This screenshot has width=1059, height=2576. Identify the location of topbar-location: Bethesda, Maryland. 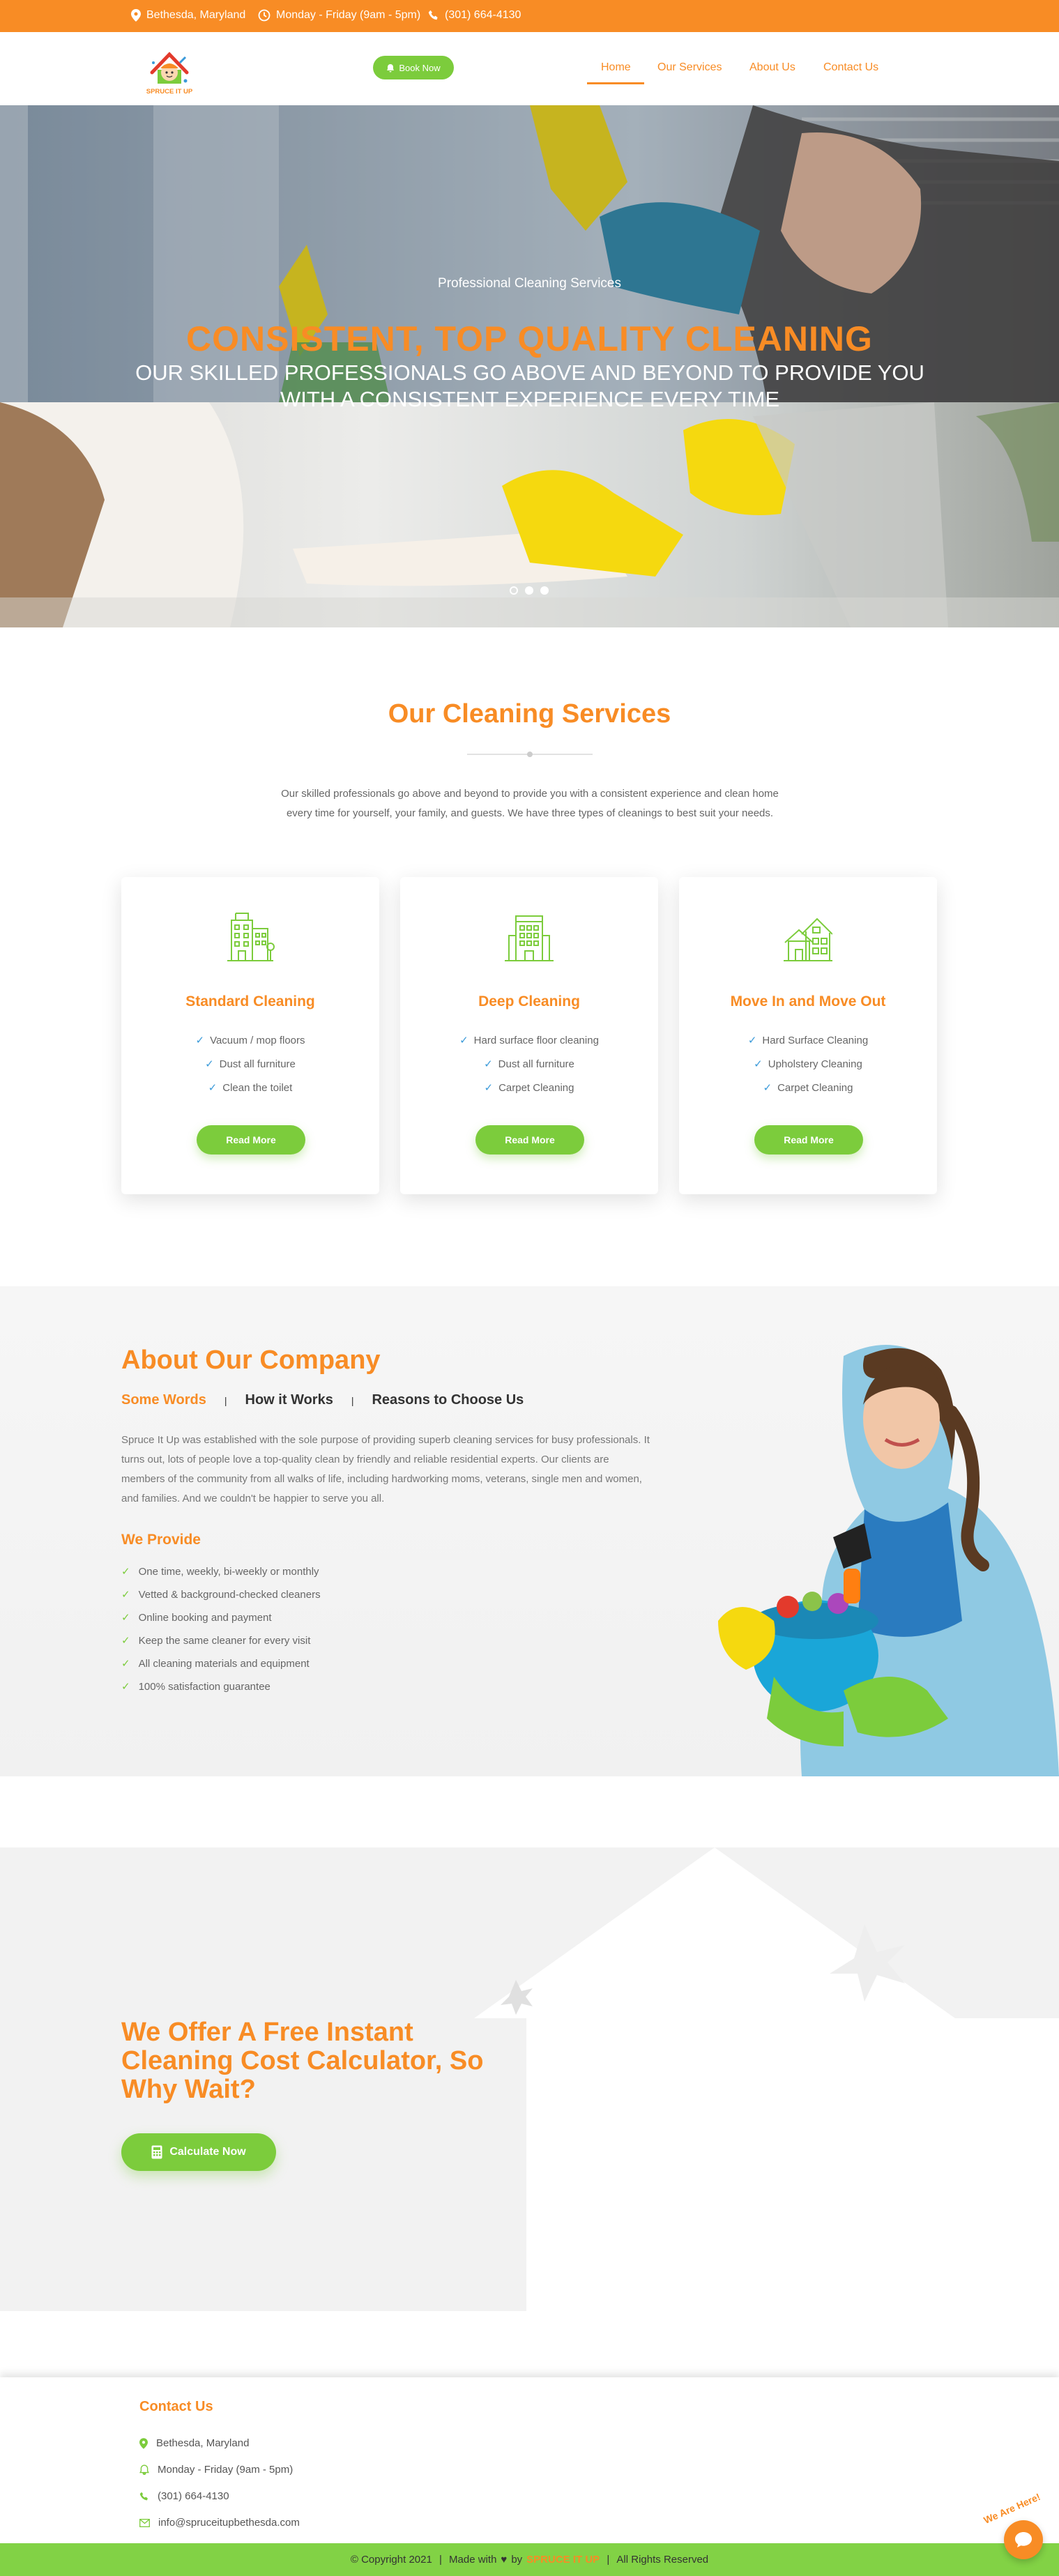
(188, 16).